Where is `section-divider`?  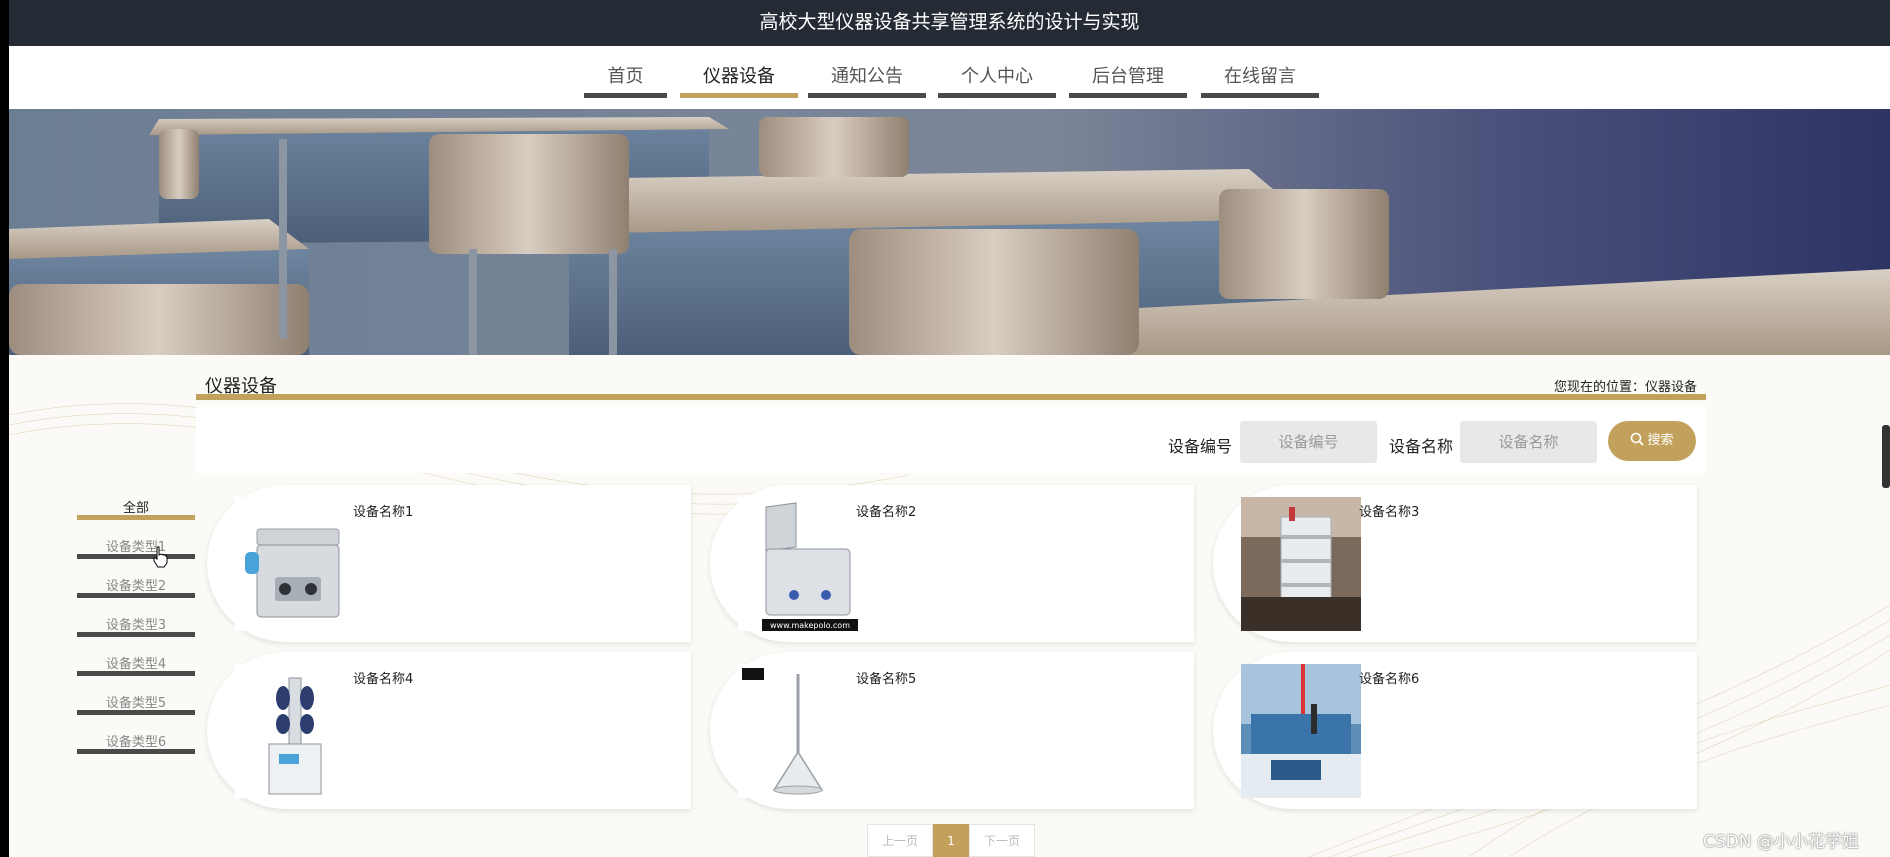
section-divider is located at coordinates (951, 397).